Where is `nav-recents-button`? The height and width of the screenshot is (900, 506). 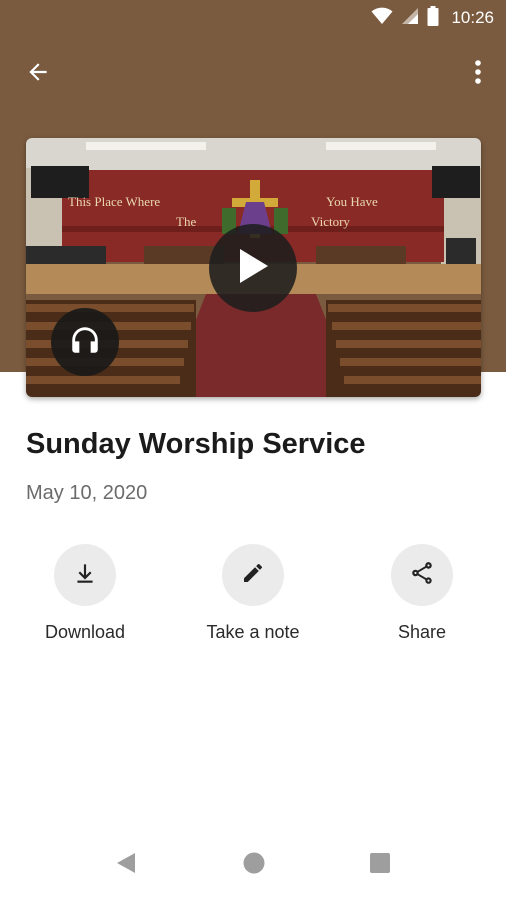
nav-recents-button is located at coordinates (380, 865).